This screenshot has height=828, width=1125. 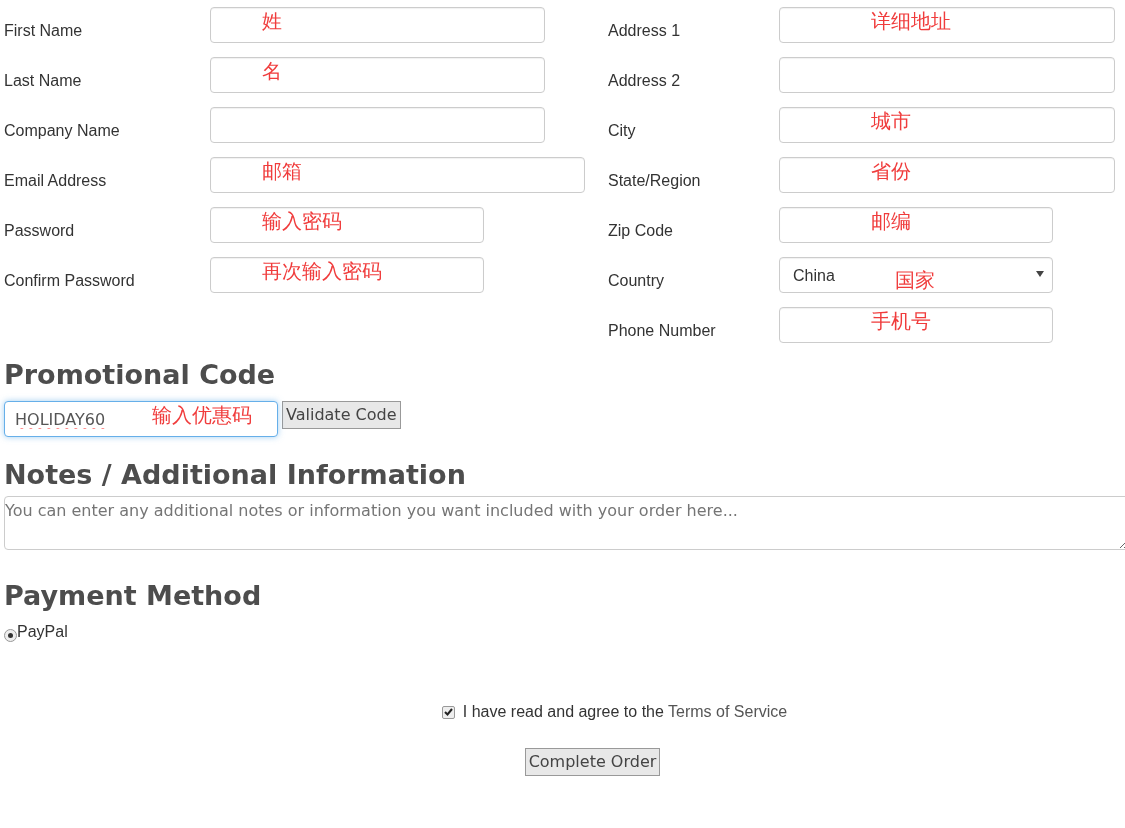 I want to click on annotation-text: 城市, so click(x=891, y=121).